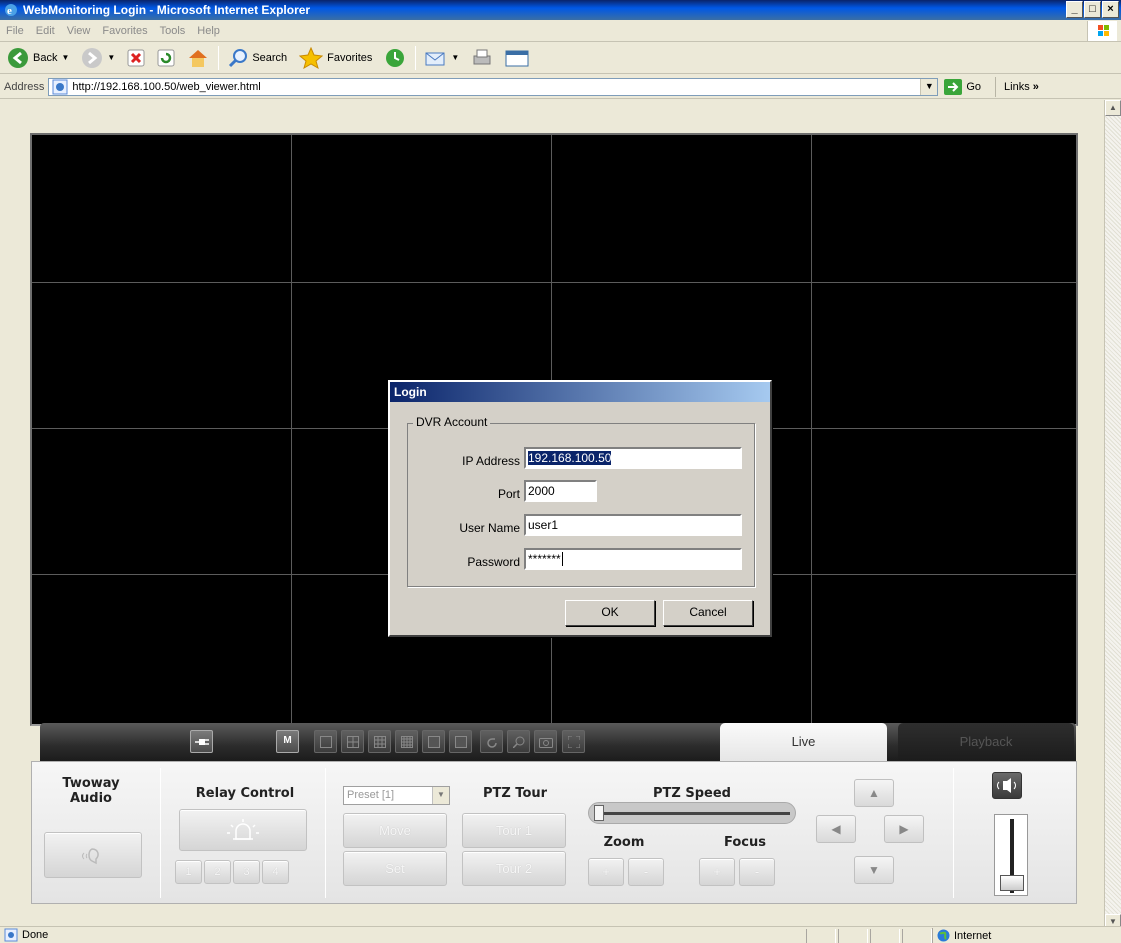 This screenshot has width=1121, height=943. Describe the element at coordinates (757, 872) in the screenshot. I see `focus-out-button: -` at that location.